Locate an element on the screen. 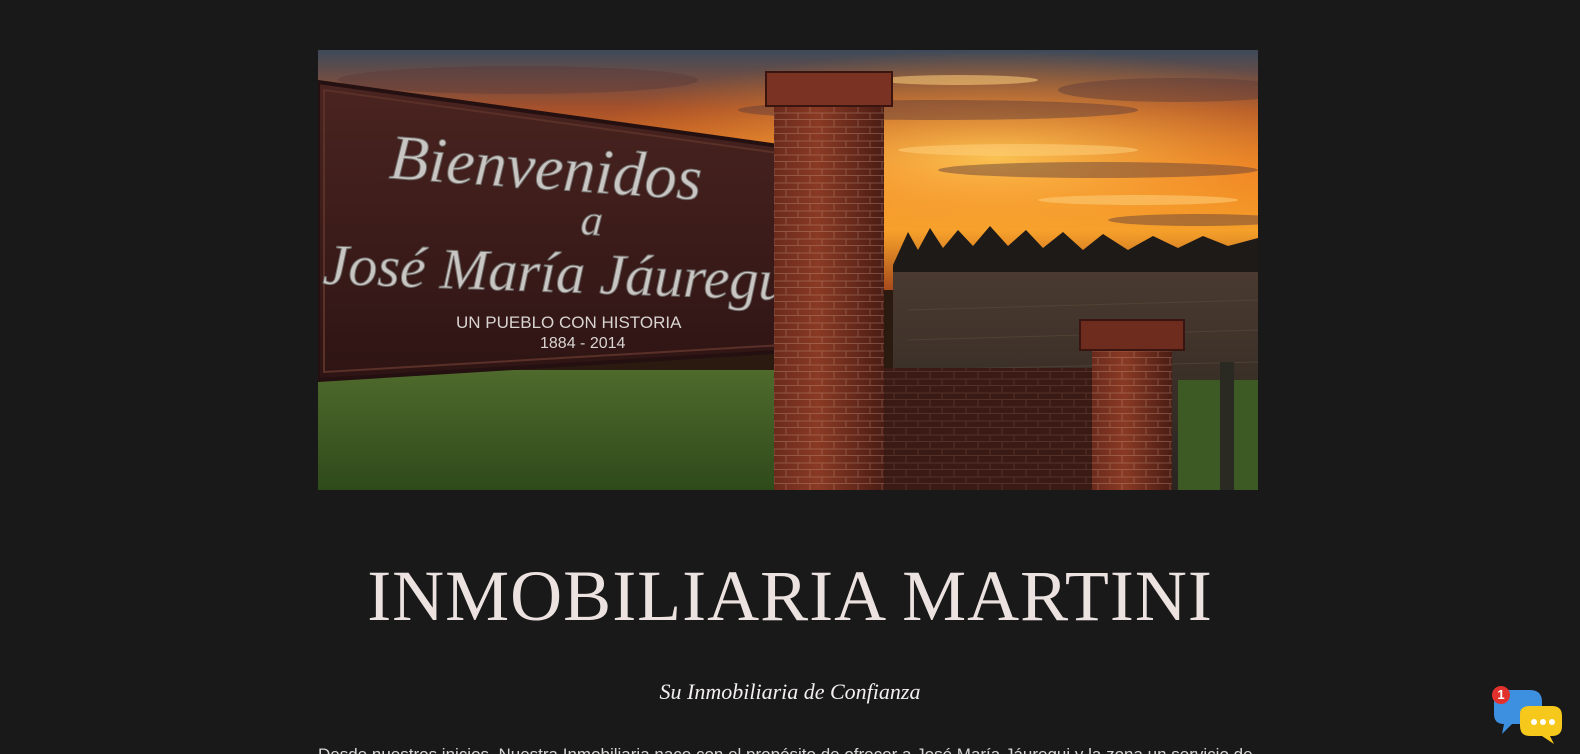  site-title: INMOBILIARIA MARTINI is located at coordinates (790, 596).